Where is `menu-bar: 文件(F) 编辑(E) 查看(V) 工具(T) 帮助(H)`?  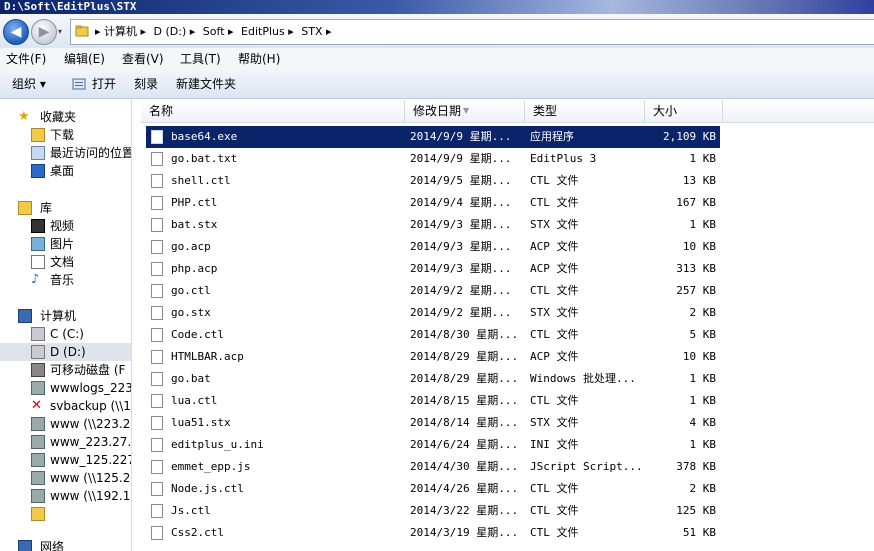
menu-bar: 文件(F) 编辑(E) 查看(V) 工具(T) 帮助(H) is located at coordinates (437, 59).